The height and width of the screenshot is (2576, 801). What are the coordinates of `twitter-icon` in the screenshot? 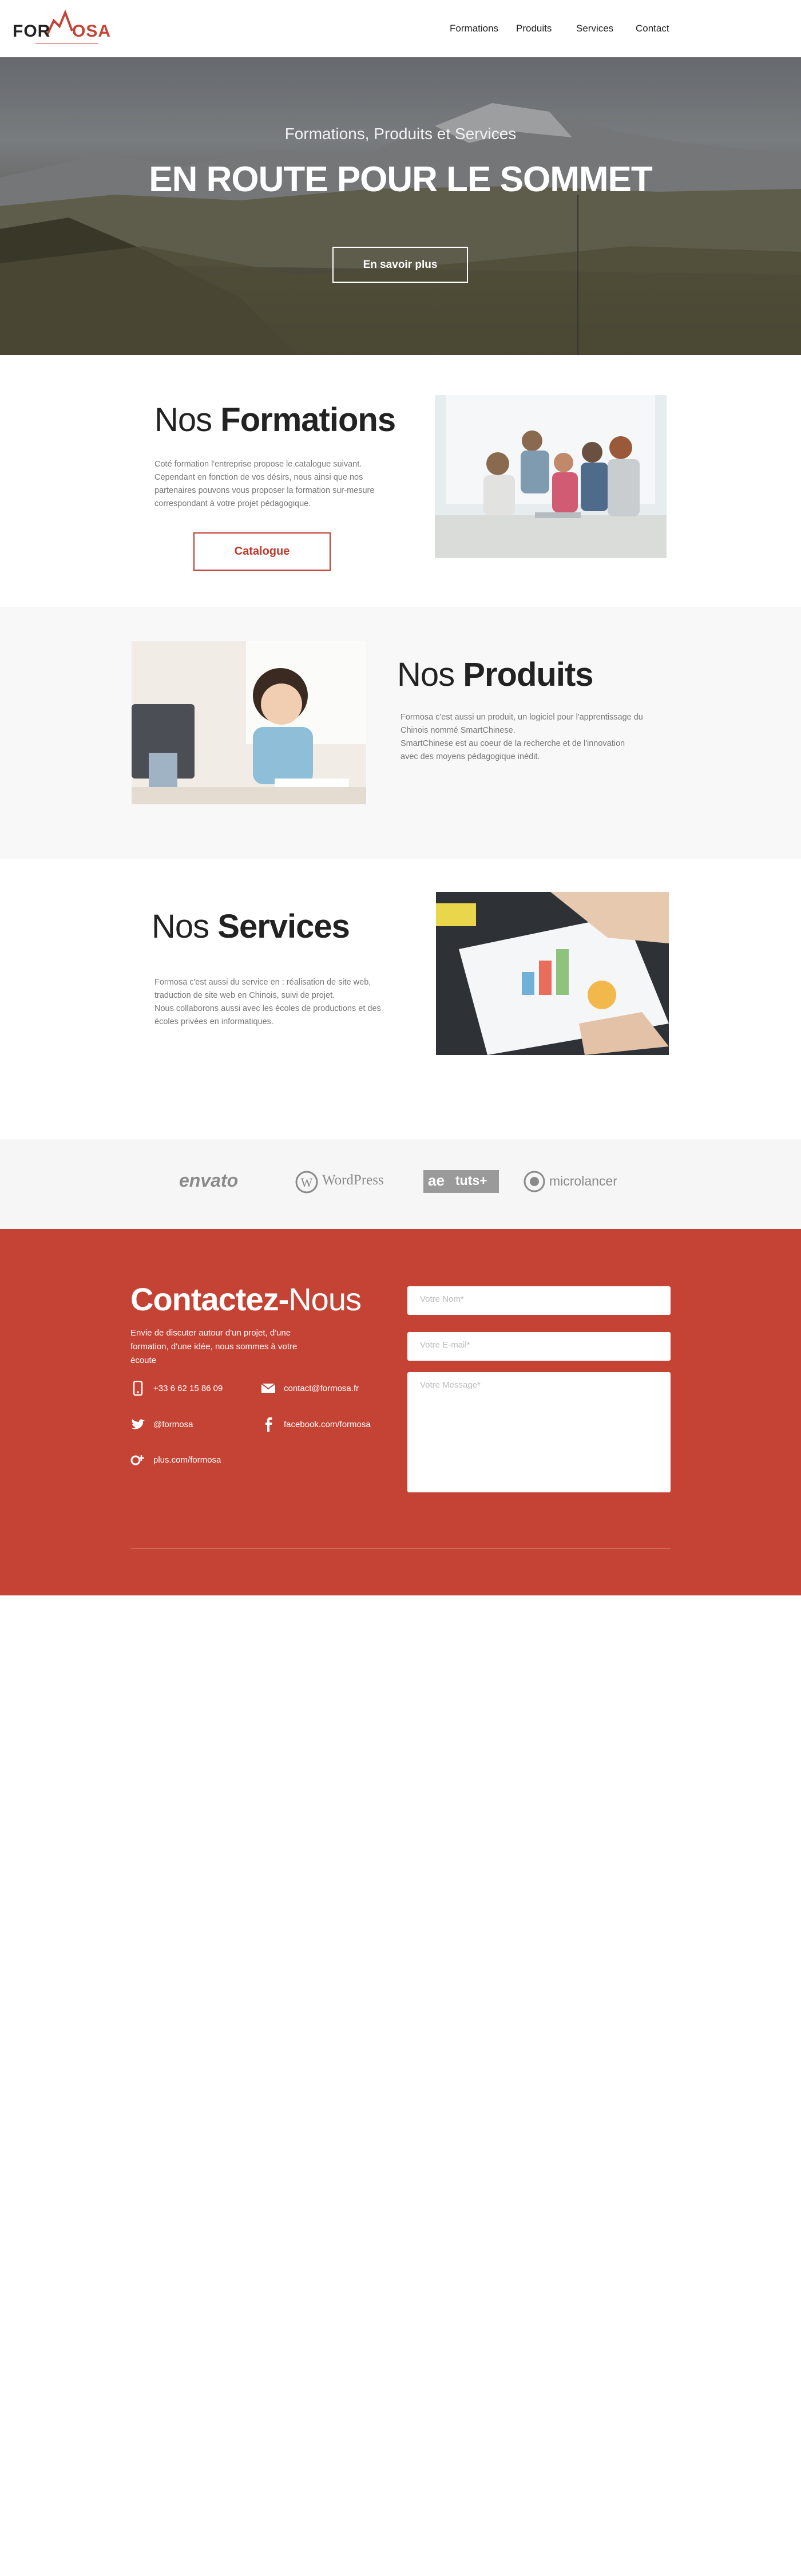 It's located at (138, 1424).